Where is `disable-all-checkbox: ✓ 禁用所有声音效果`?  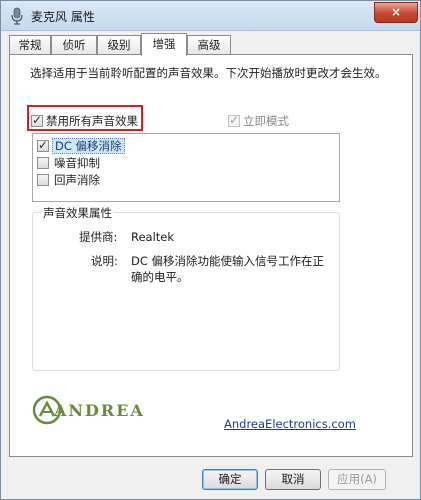 disable-all-checkbox: ✓ 禁用所有声音效果 is located at coordinates (84, 122).